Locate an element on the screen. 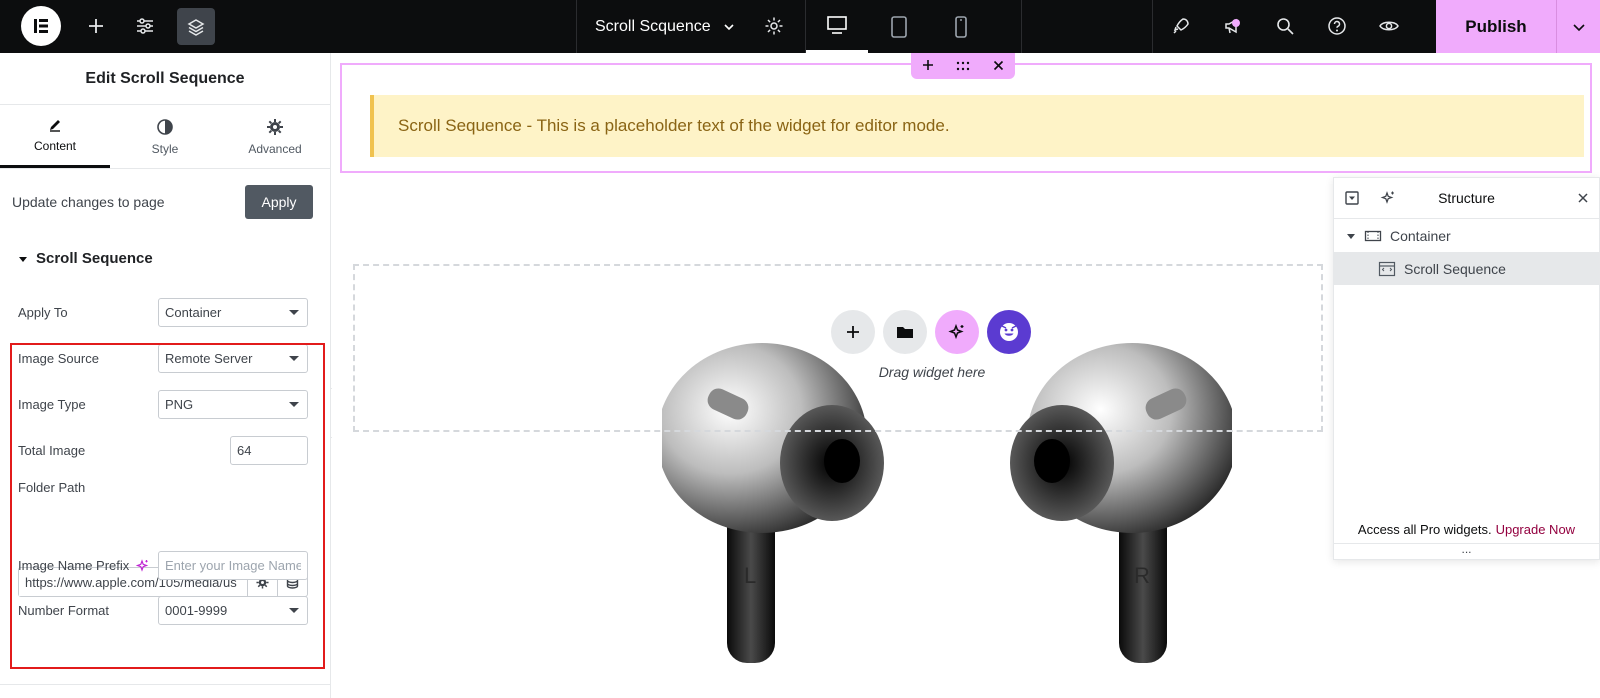 This screenshot has width=1600, height=698. widget-handle is located at coordinates (963, 66).